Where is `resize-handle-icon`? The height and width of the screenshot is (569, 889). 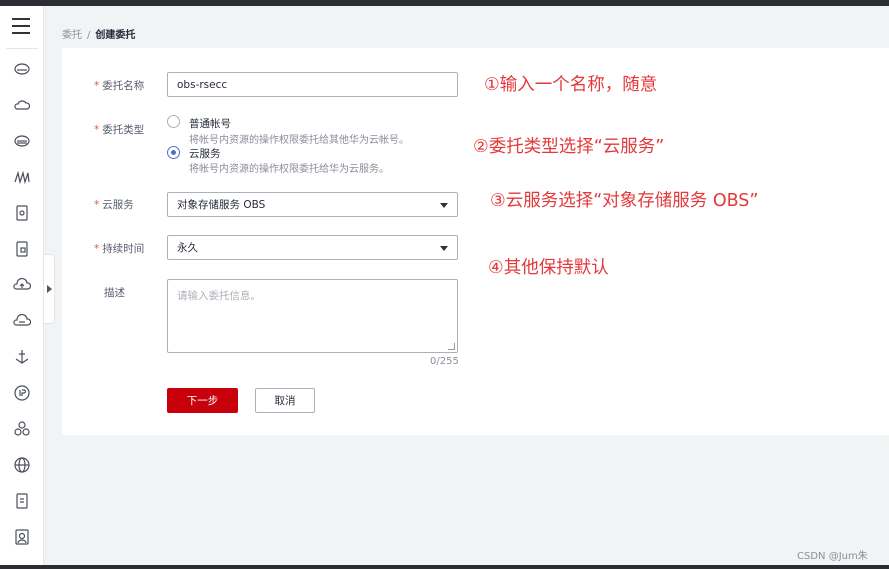 resize-handle-icon is located at coordinates (451, 346).